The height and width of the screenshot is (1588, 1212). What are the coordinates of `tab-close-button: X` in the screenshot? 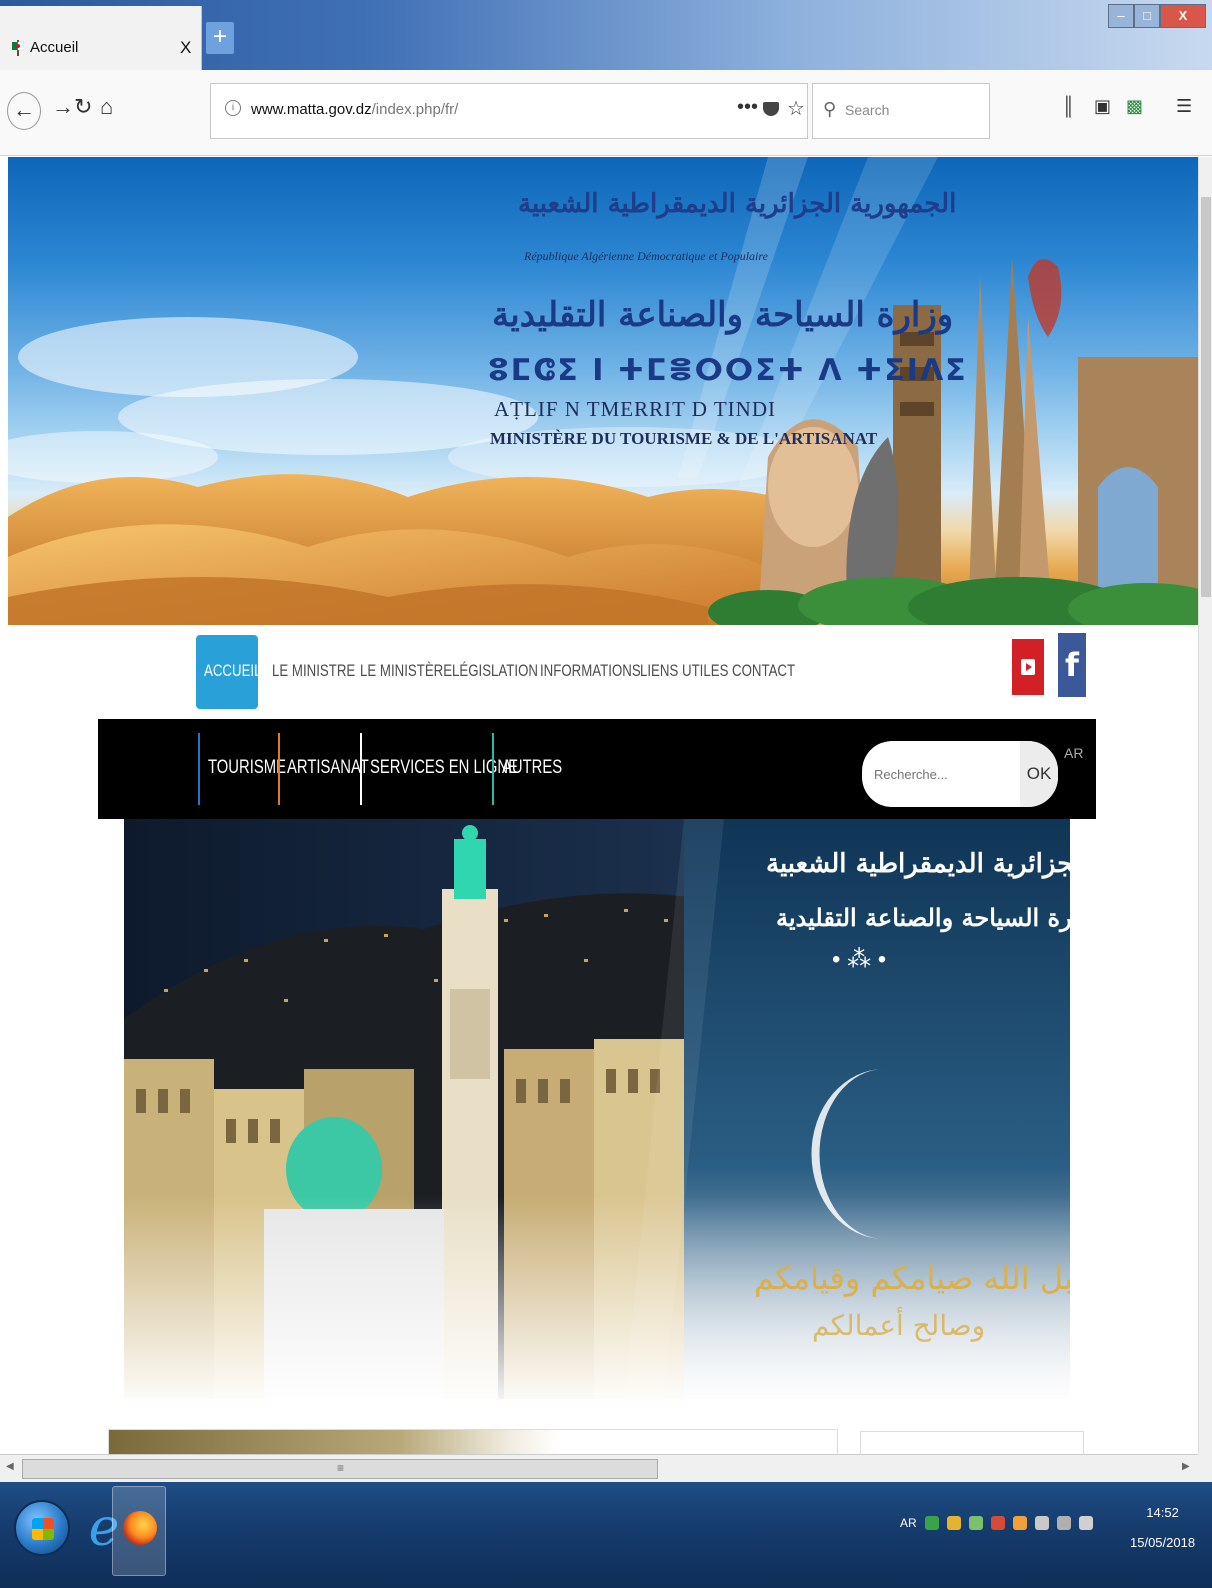 It's located at (185, 48).